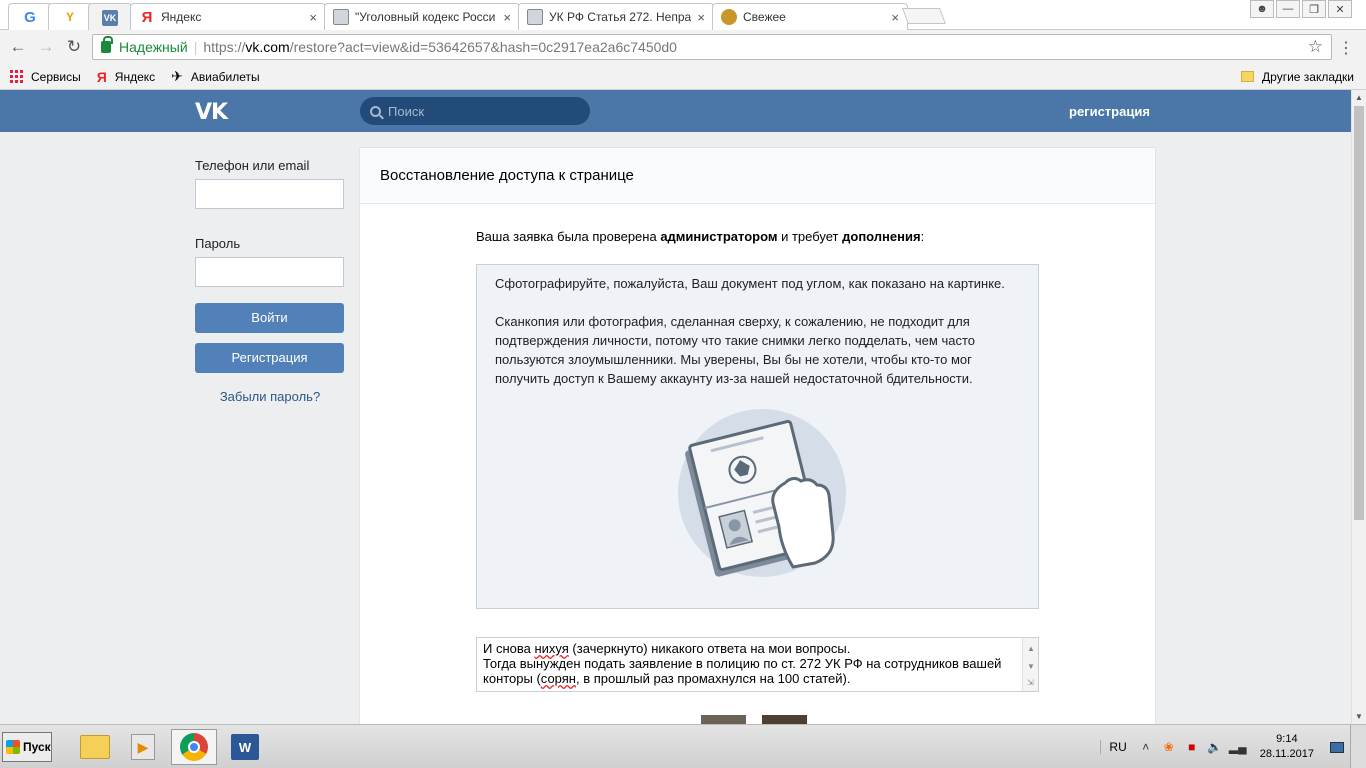 The image size is (1366, 768). I want to click on reply-text-misspelled: нихуя, so click(551, 648).